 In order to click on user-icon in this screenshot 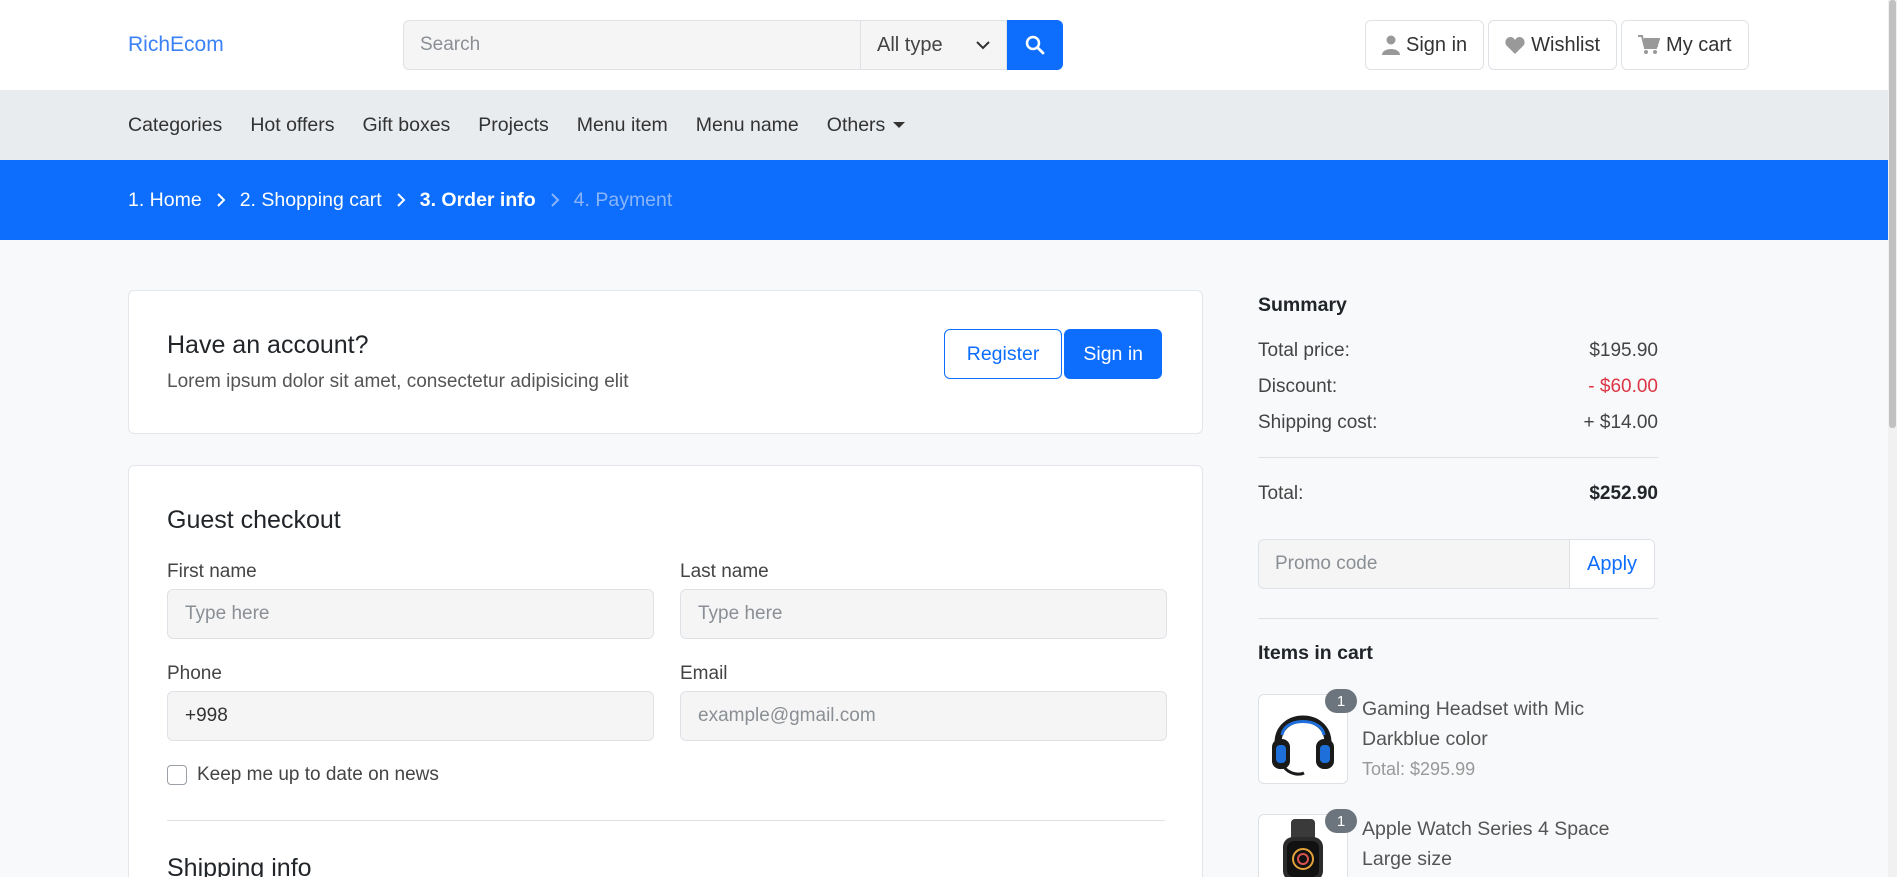, I will do `click(1391, 45)`.